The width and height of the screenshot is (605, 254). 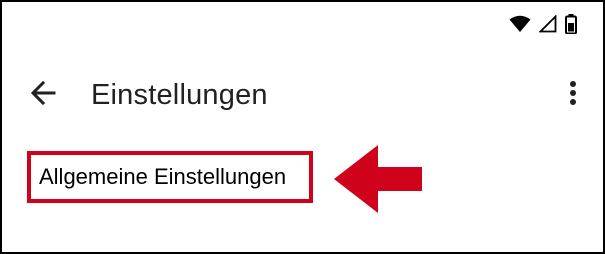 I want to click on more-vert-icon, so click(x=573, y=95).